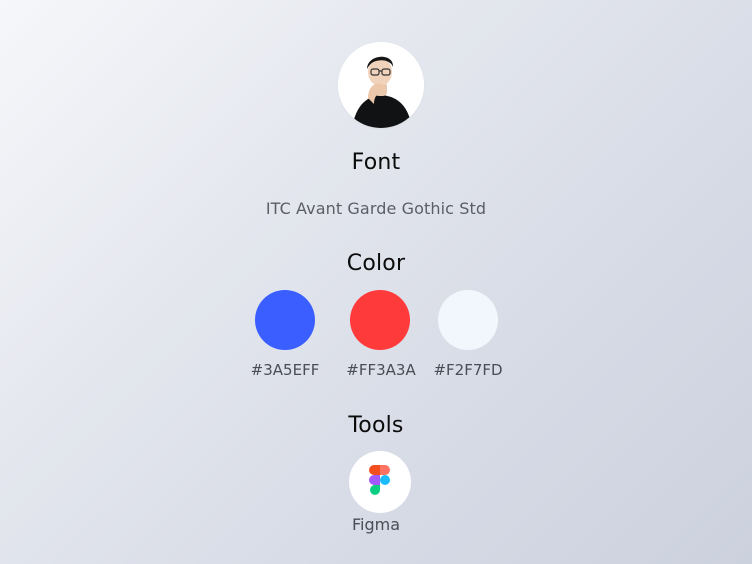  I want to click on figma-tool-badge, so click(380, 482).